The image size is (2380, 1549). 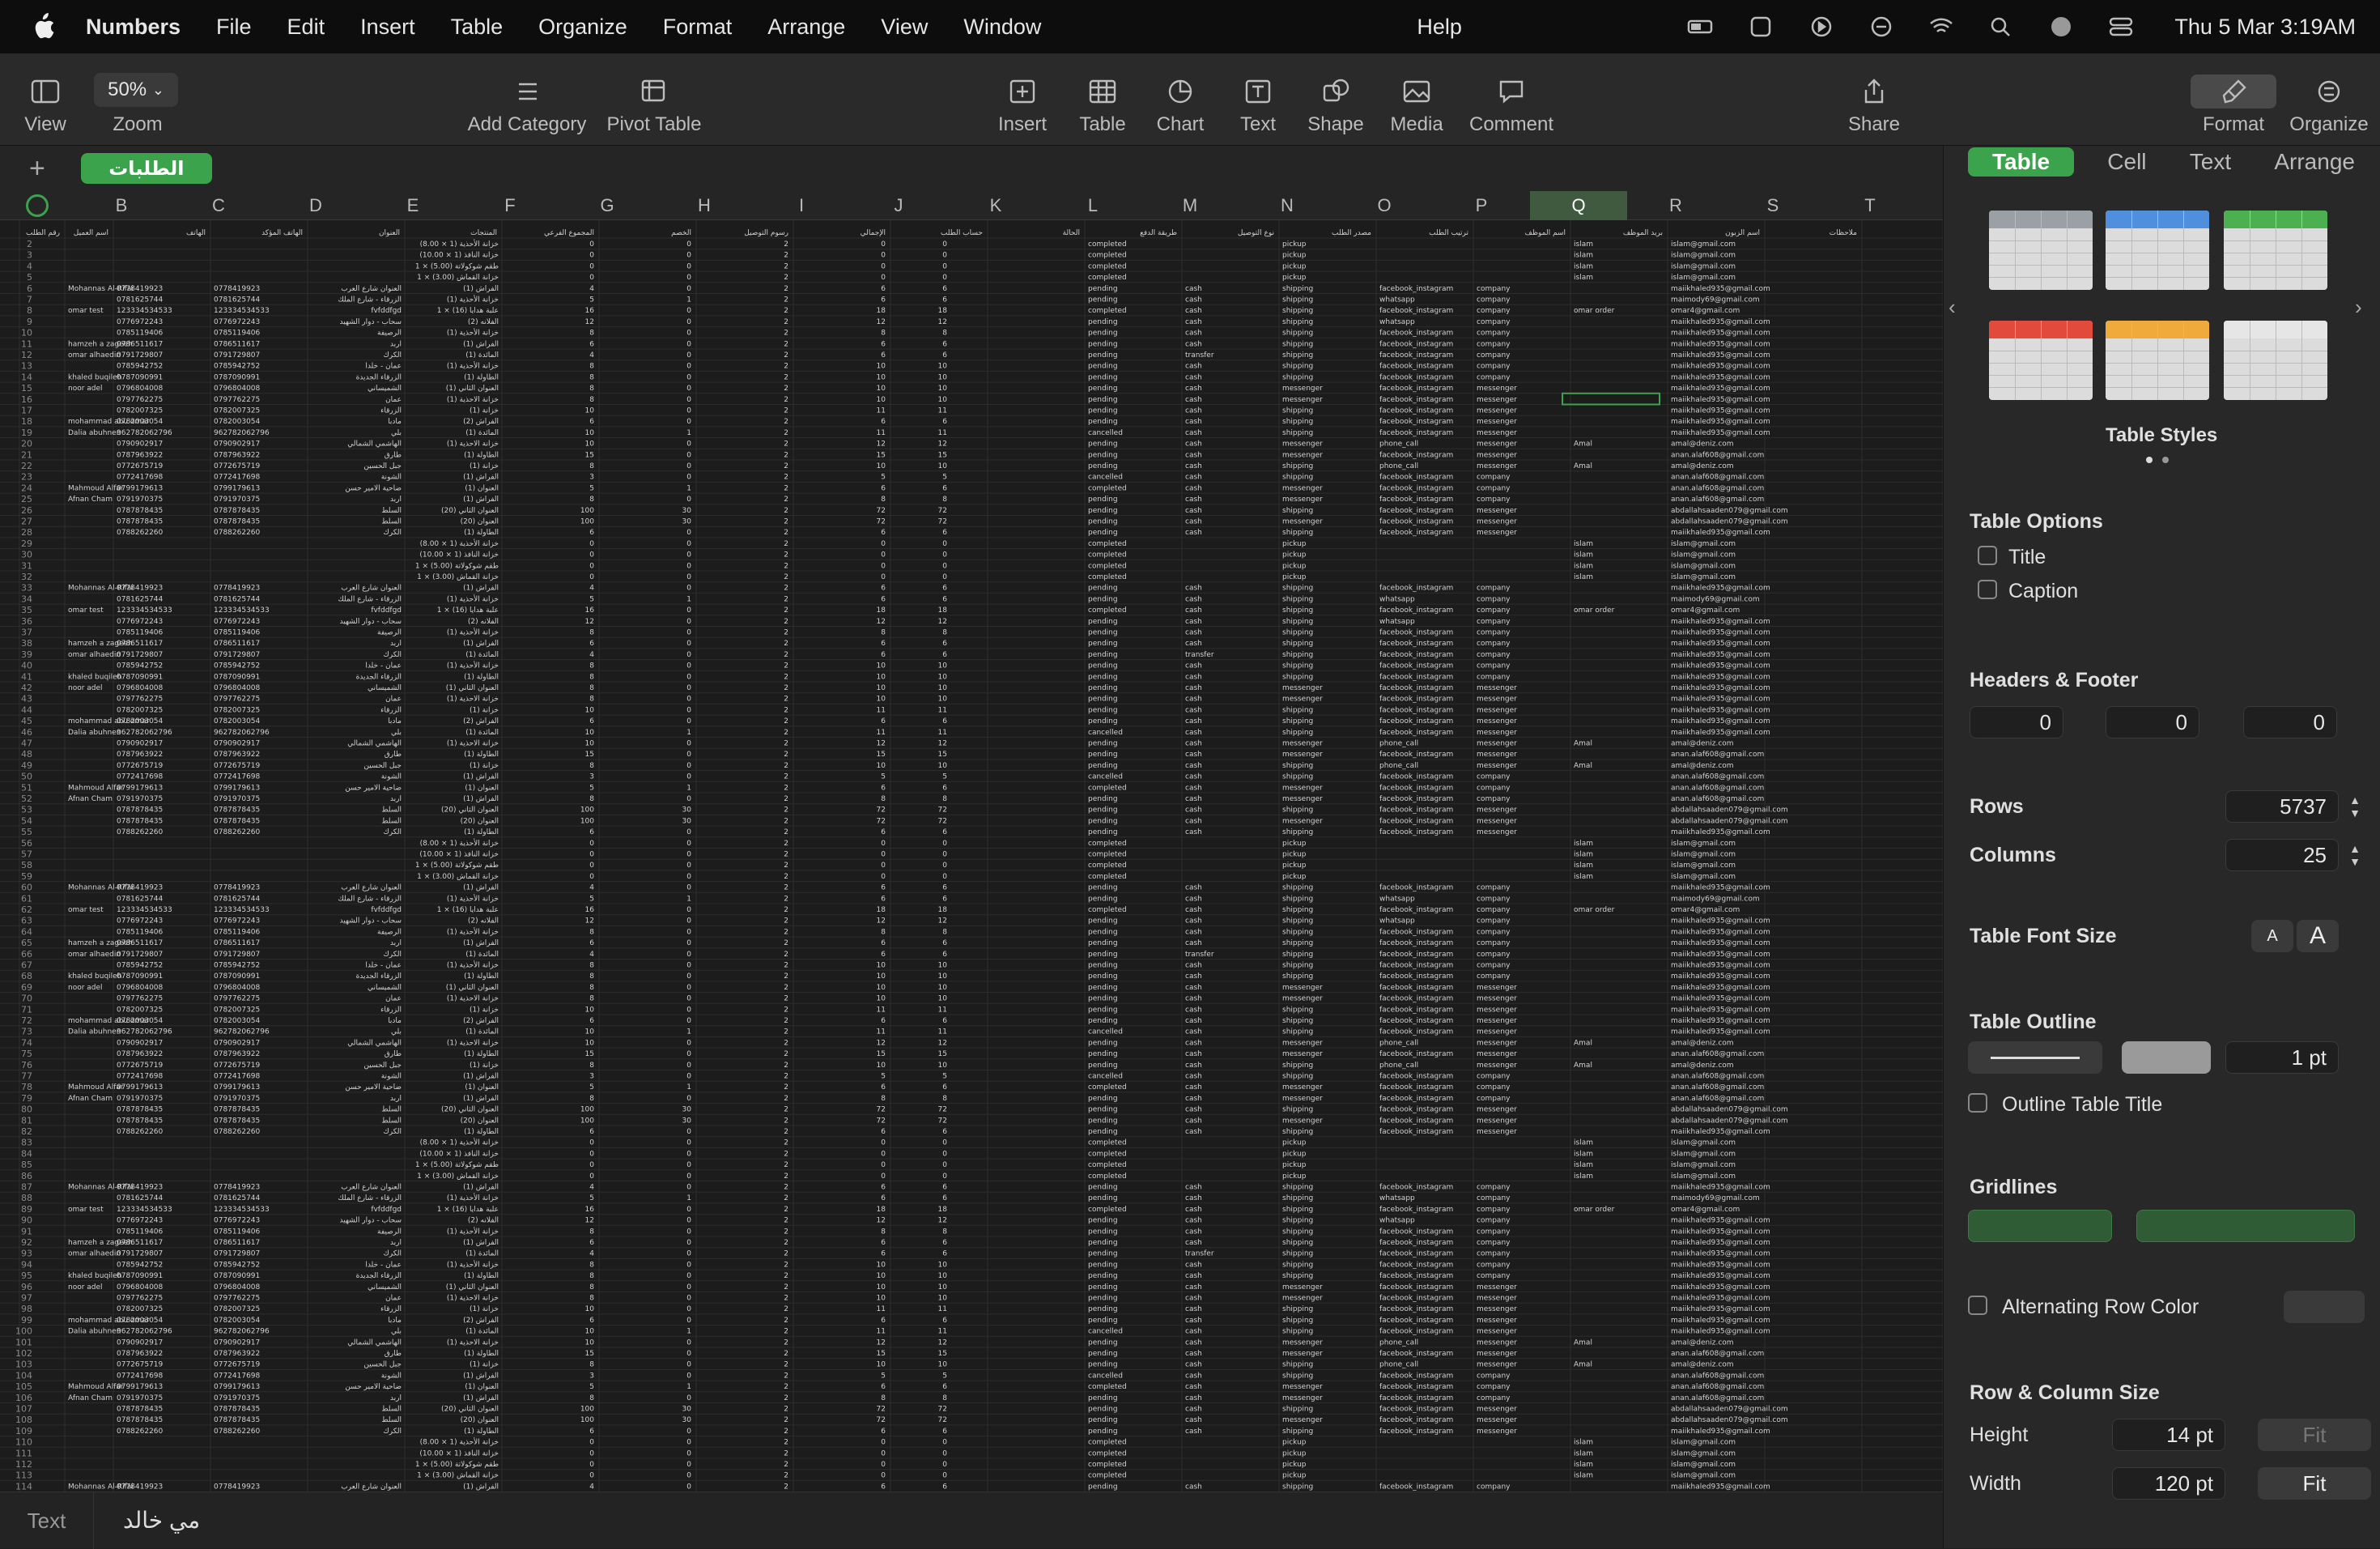 I want to click on menu-format: Format, so click(x=698, y=27).